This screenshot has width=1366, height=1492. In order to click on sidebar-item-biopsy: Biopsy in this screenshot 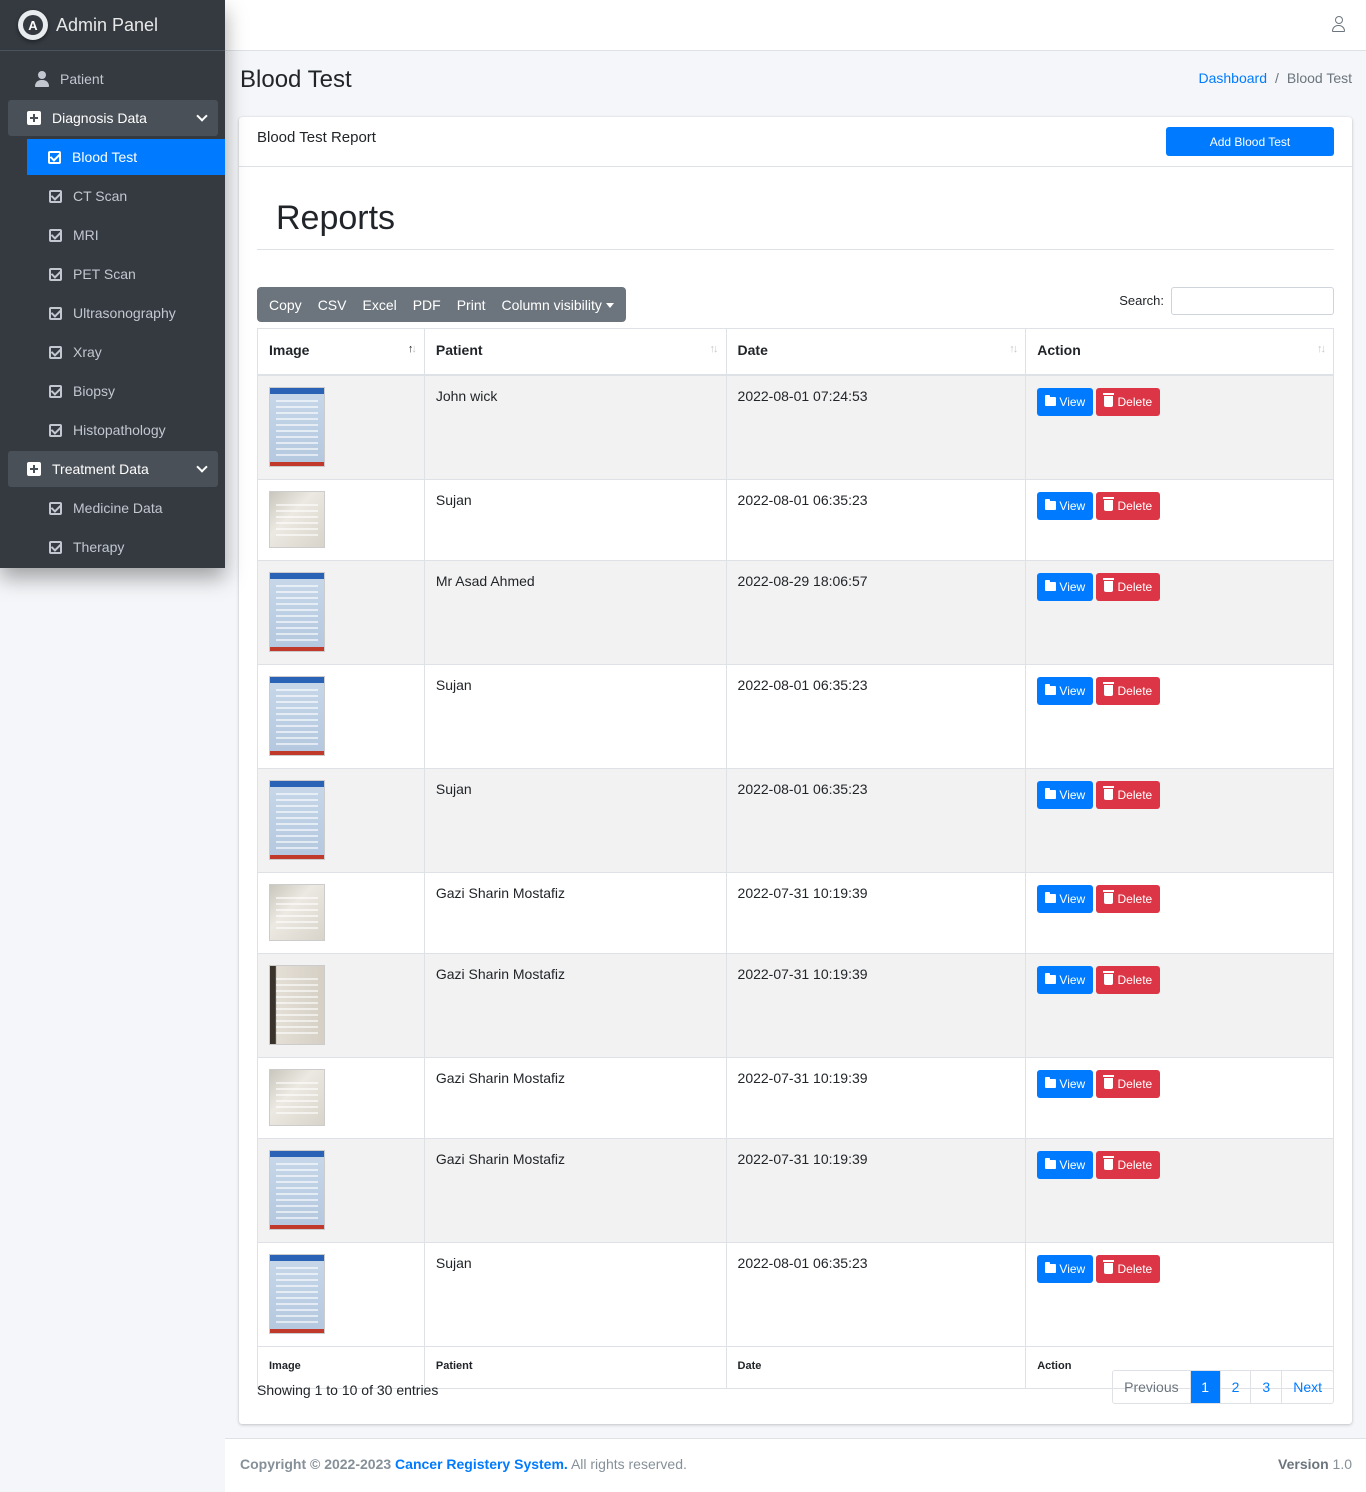, I will do `click(116, 391)`.